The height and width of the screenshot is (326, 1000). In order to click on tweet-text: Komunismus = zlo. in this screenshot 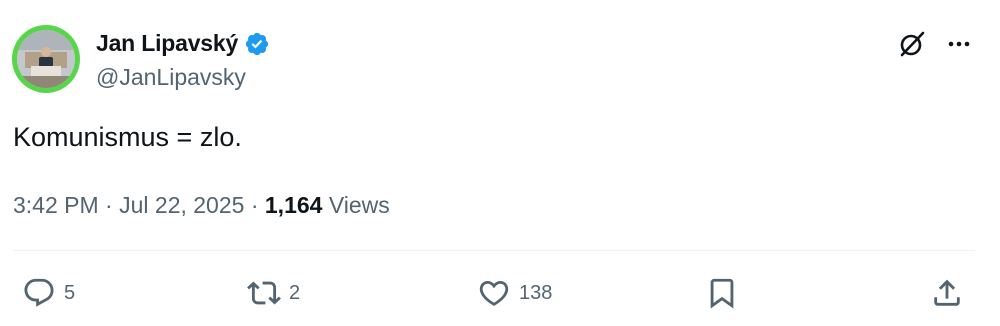, I will do `click(127, 137)`.